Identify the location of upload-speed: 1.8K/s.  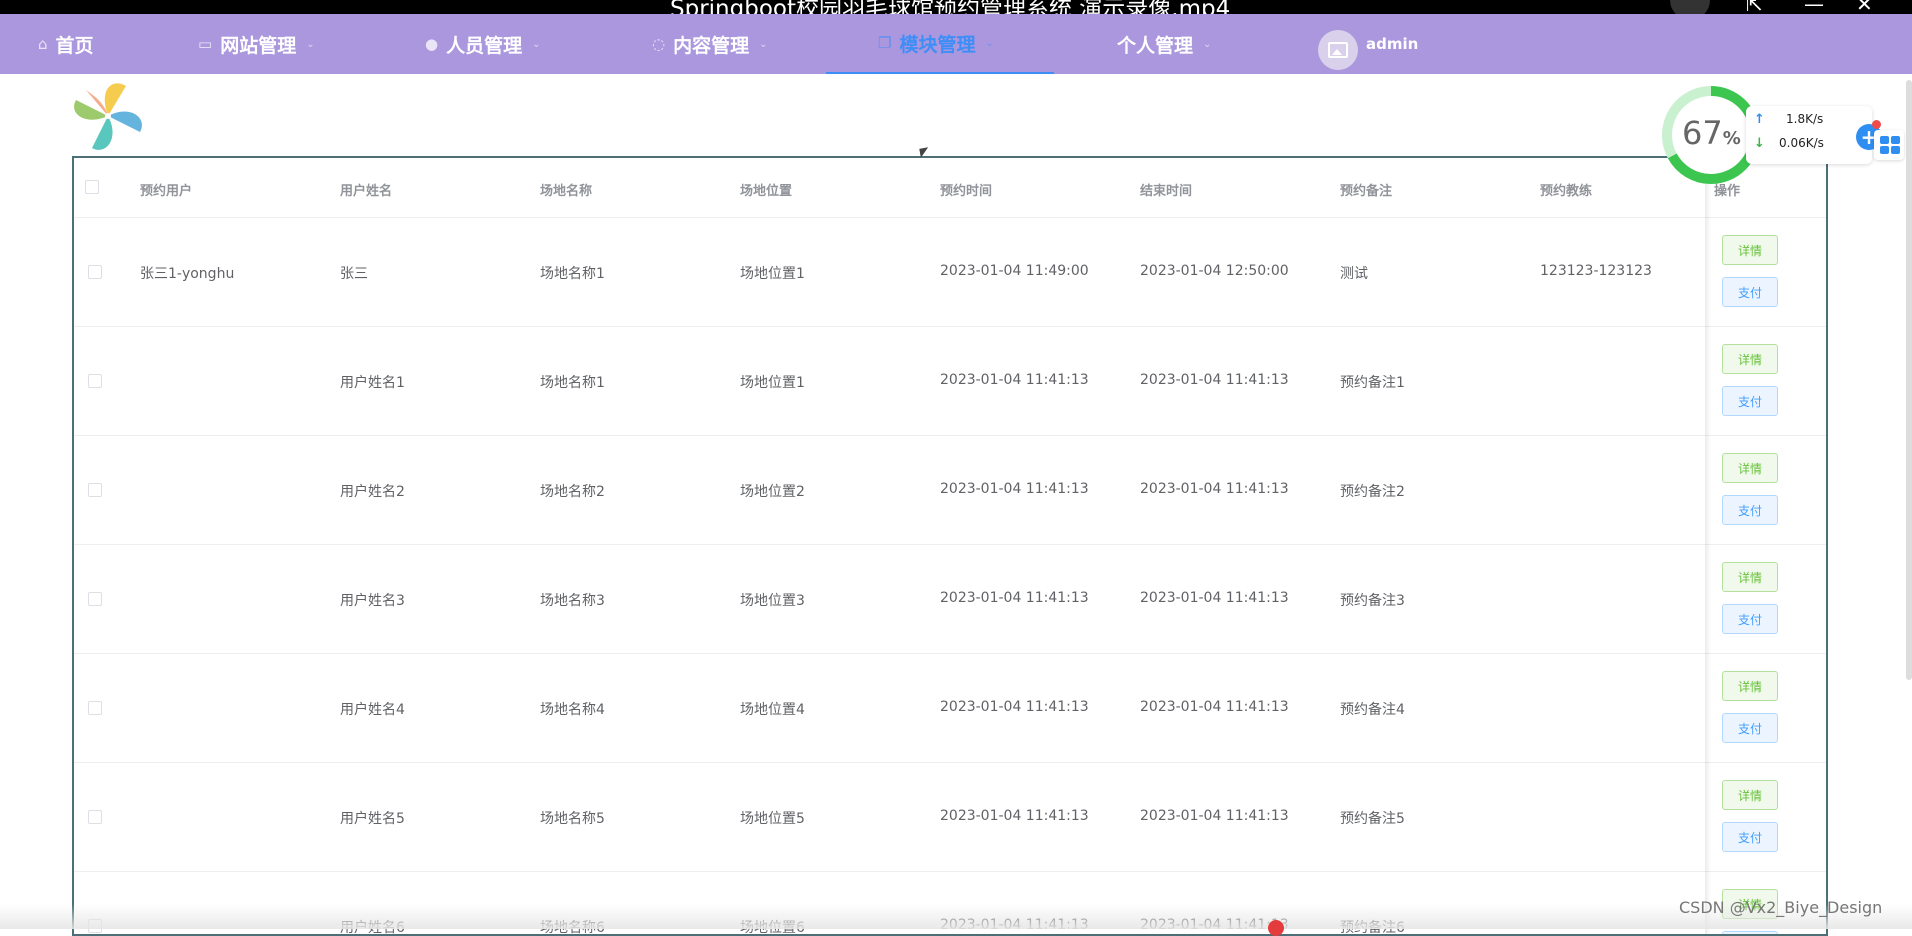
(1805, 119).